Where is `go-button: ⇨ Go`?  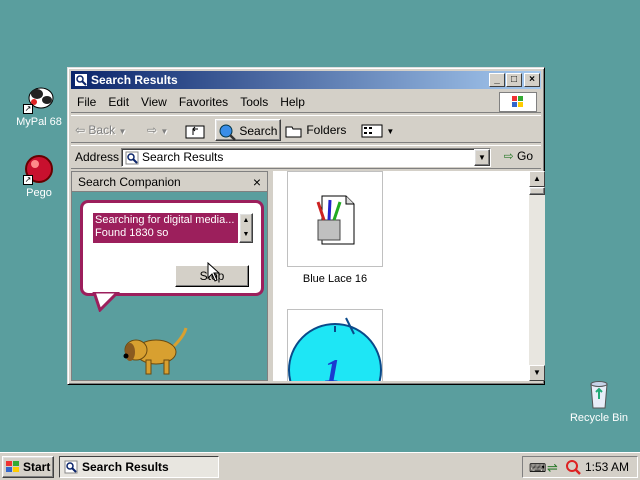 go-button: ⇨ Go is located at coordinates (518, 156).